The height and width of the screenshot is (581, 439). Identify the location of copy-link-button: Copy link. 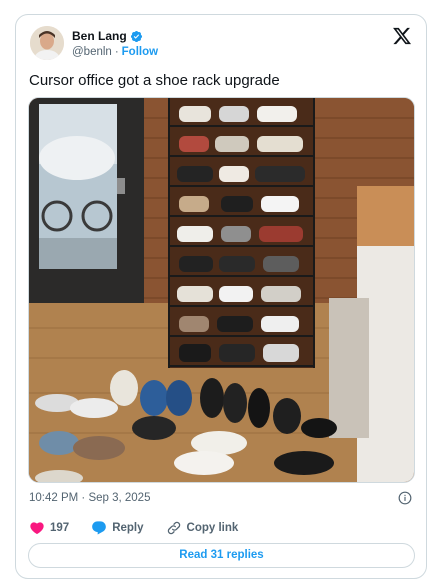
(202, 528).